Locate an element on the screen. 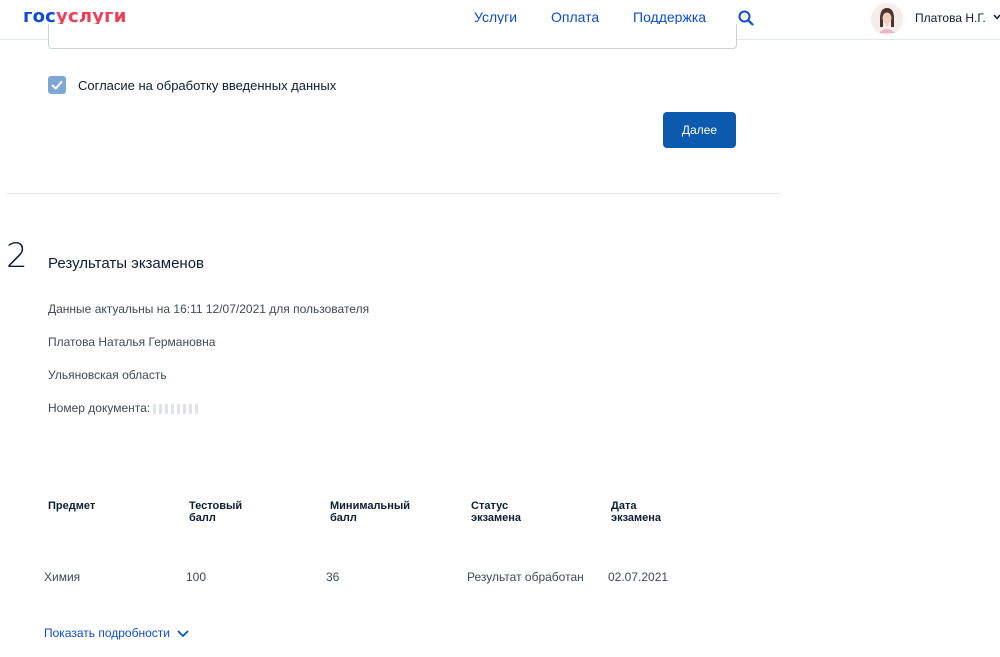 This screenshot has width=1000, height=657. user-full-name: Платова Наталья Германовна is located at coordinates (132, 342).